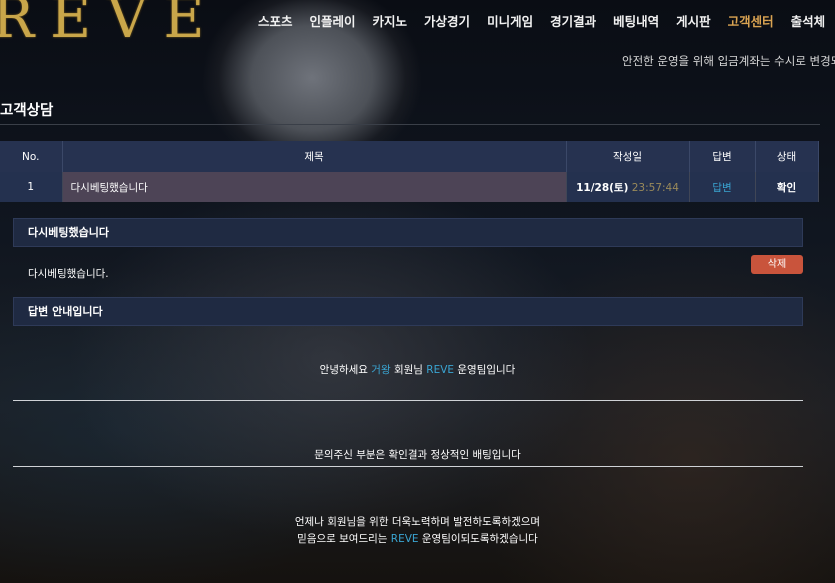  What do you see at coordinates (31, 187) in the screenshot?
I see `row-no: 1` at bounding box center [31, 187].